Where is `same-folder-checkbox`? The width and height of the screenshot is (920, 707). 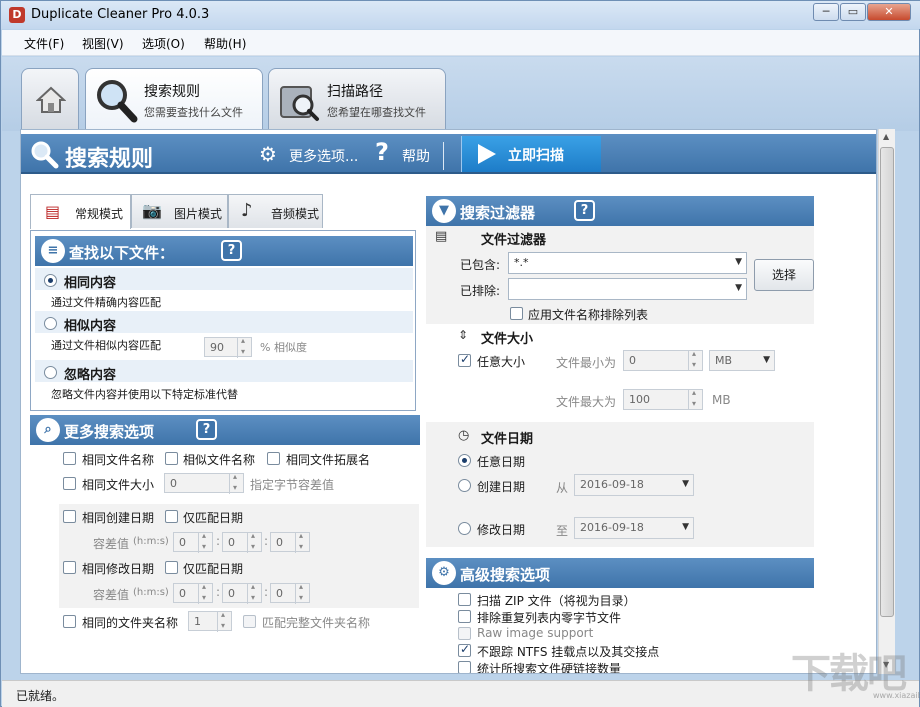
same-folder-checkbox is located at coordinates (69, 621).